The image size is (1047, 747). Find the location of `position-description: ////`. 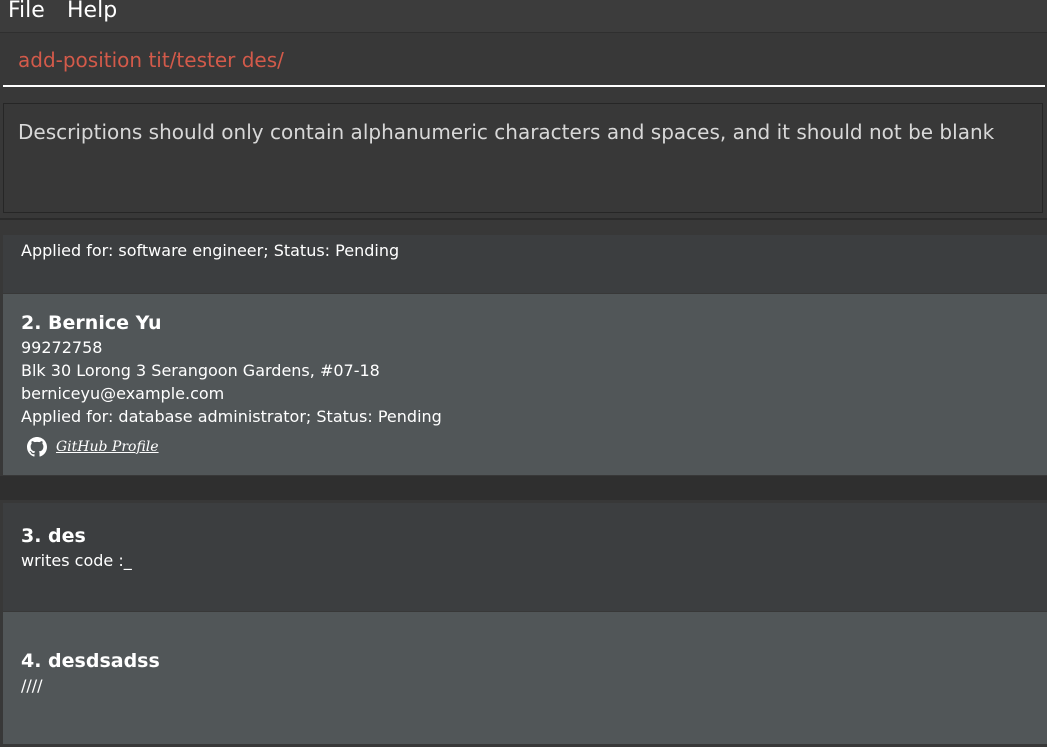

position-description: //// is located at coordinates (32, 685).